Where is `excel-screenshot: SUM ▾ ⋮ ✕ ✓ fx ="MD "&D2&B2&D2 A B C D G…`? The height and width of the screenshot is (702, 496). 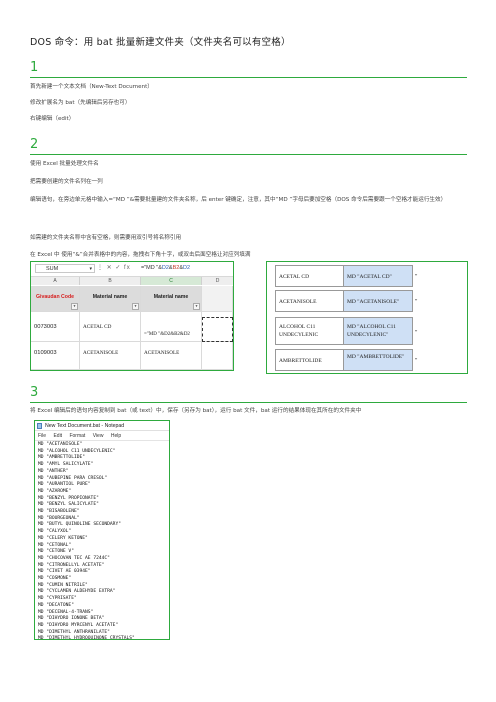
excel-screenshot: SUM ▾ ⋮ ✕ ✓ fx ="MD "&D2&B2&D2 A B C D G… is located at coordinates (132, 316).